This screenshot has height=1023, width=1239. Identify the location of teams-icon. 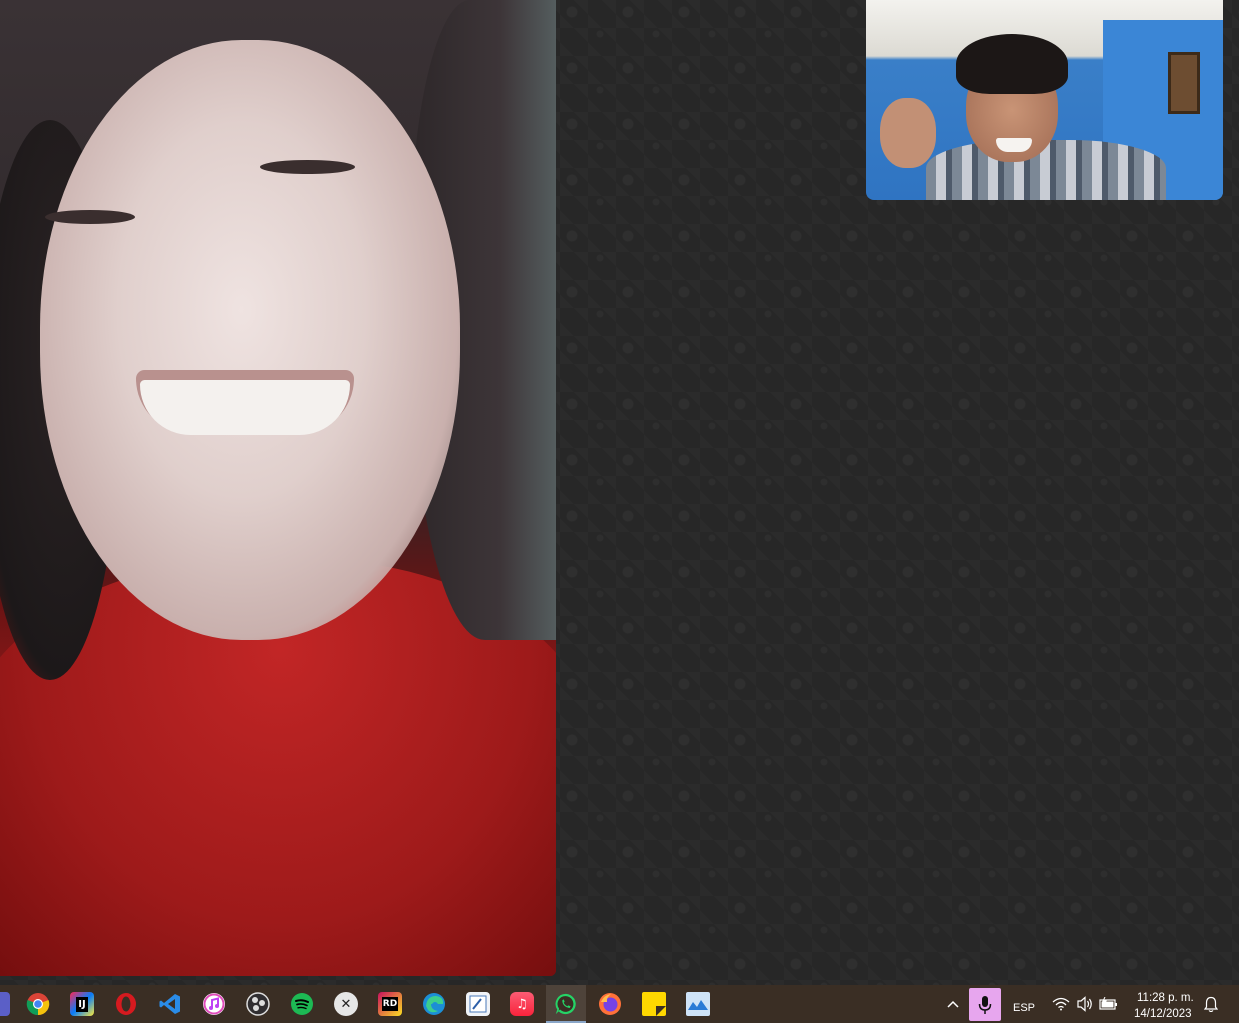
(5, 1004).